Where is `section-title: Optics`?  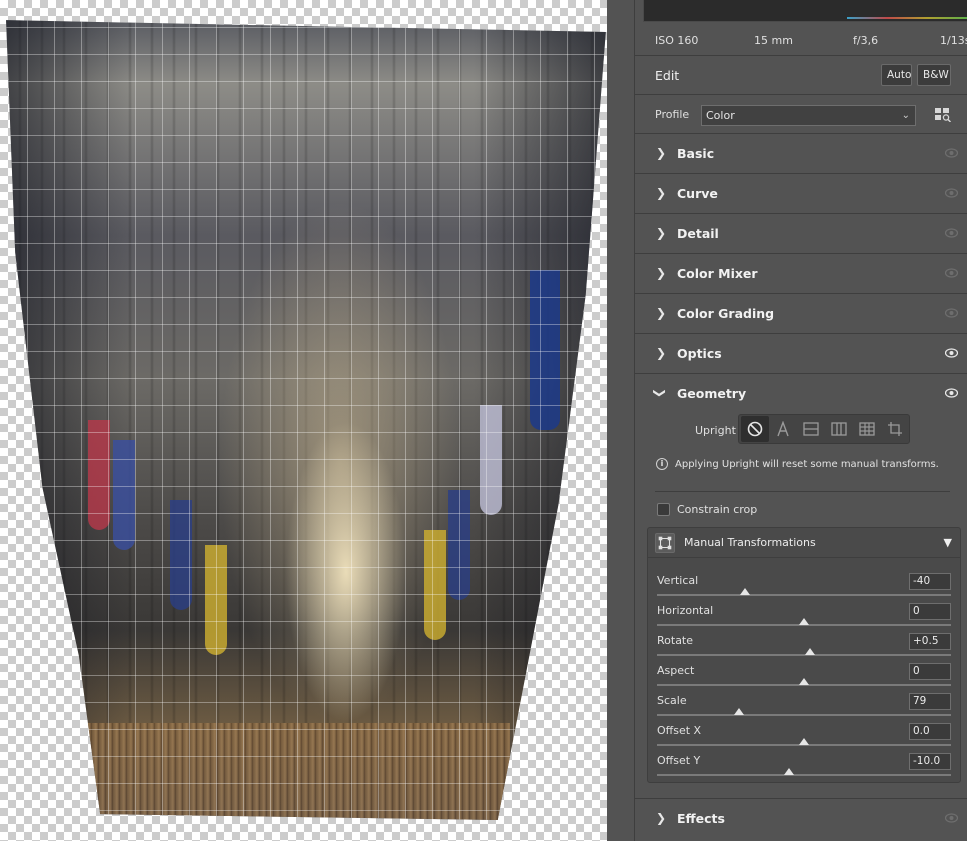 section-title: Optics is located at coordinates (699, 353).